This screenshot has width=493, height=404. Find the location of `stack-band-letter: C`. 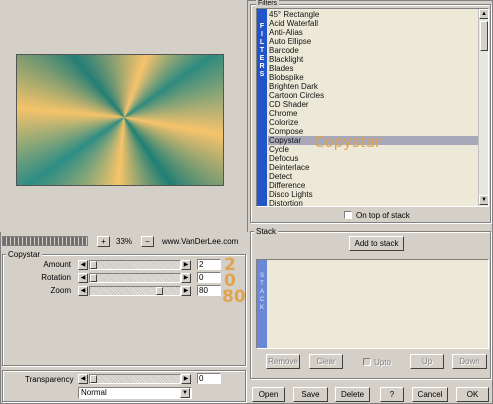

stack-band-letter: C is located at coordinates (262, 300).